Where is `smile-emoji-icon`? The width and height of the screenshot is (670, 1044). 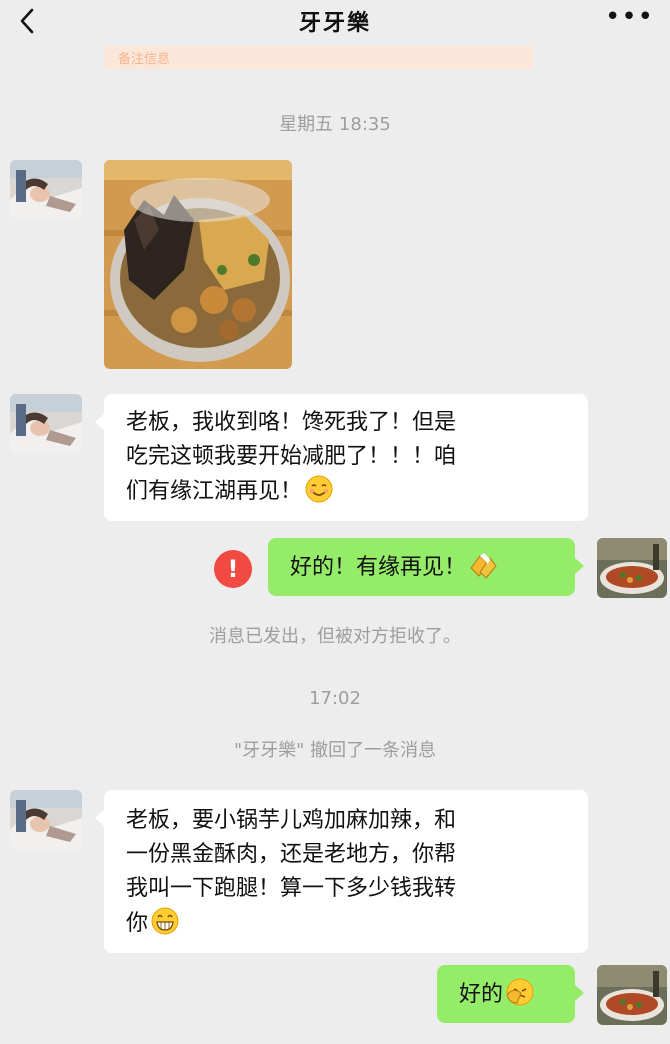 smile-emoji-icon is located at coordinates (319, 489).